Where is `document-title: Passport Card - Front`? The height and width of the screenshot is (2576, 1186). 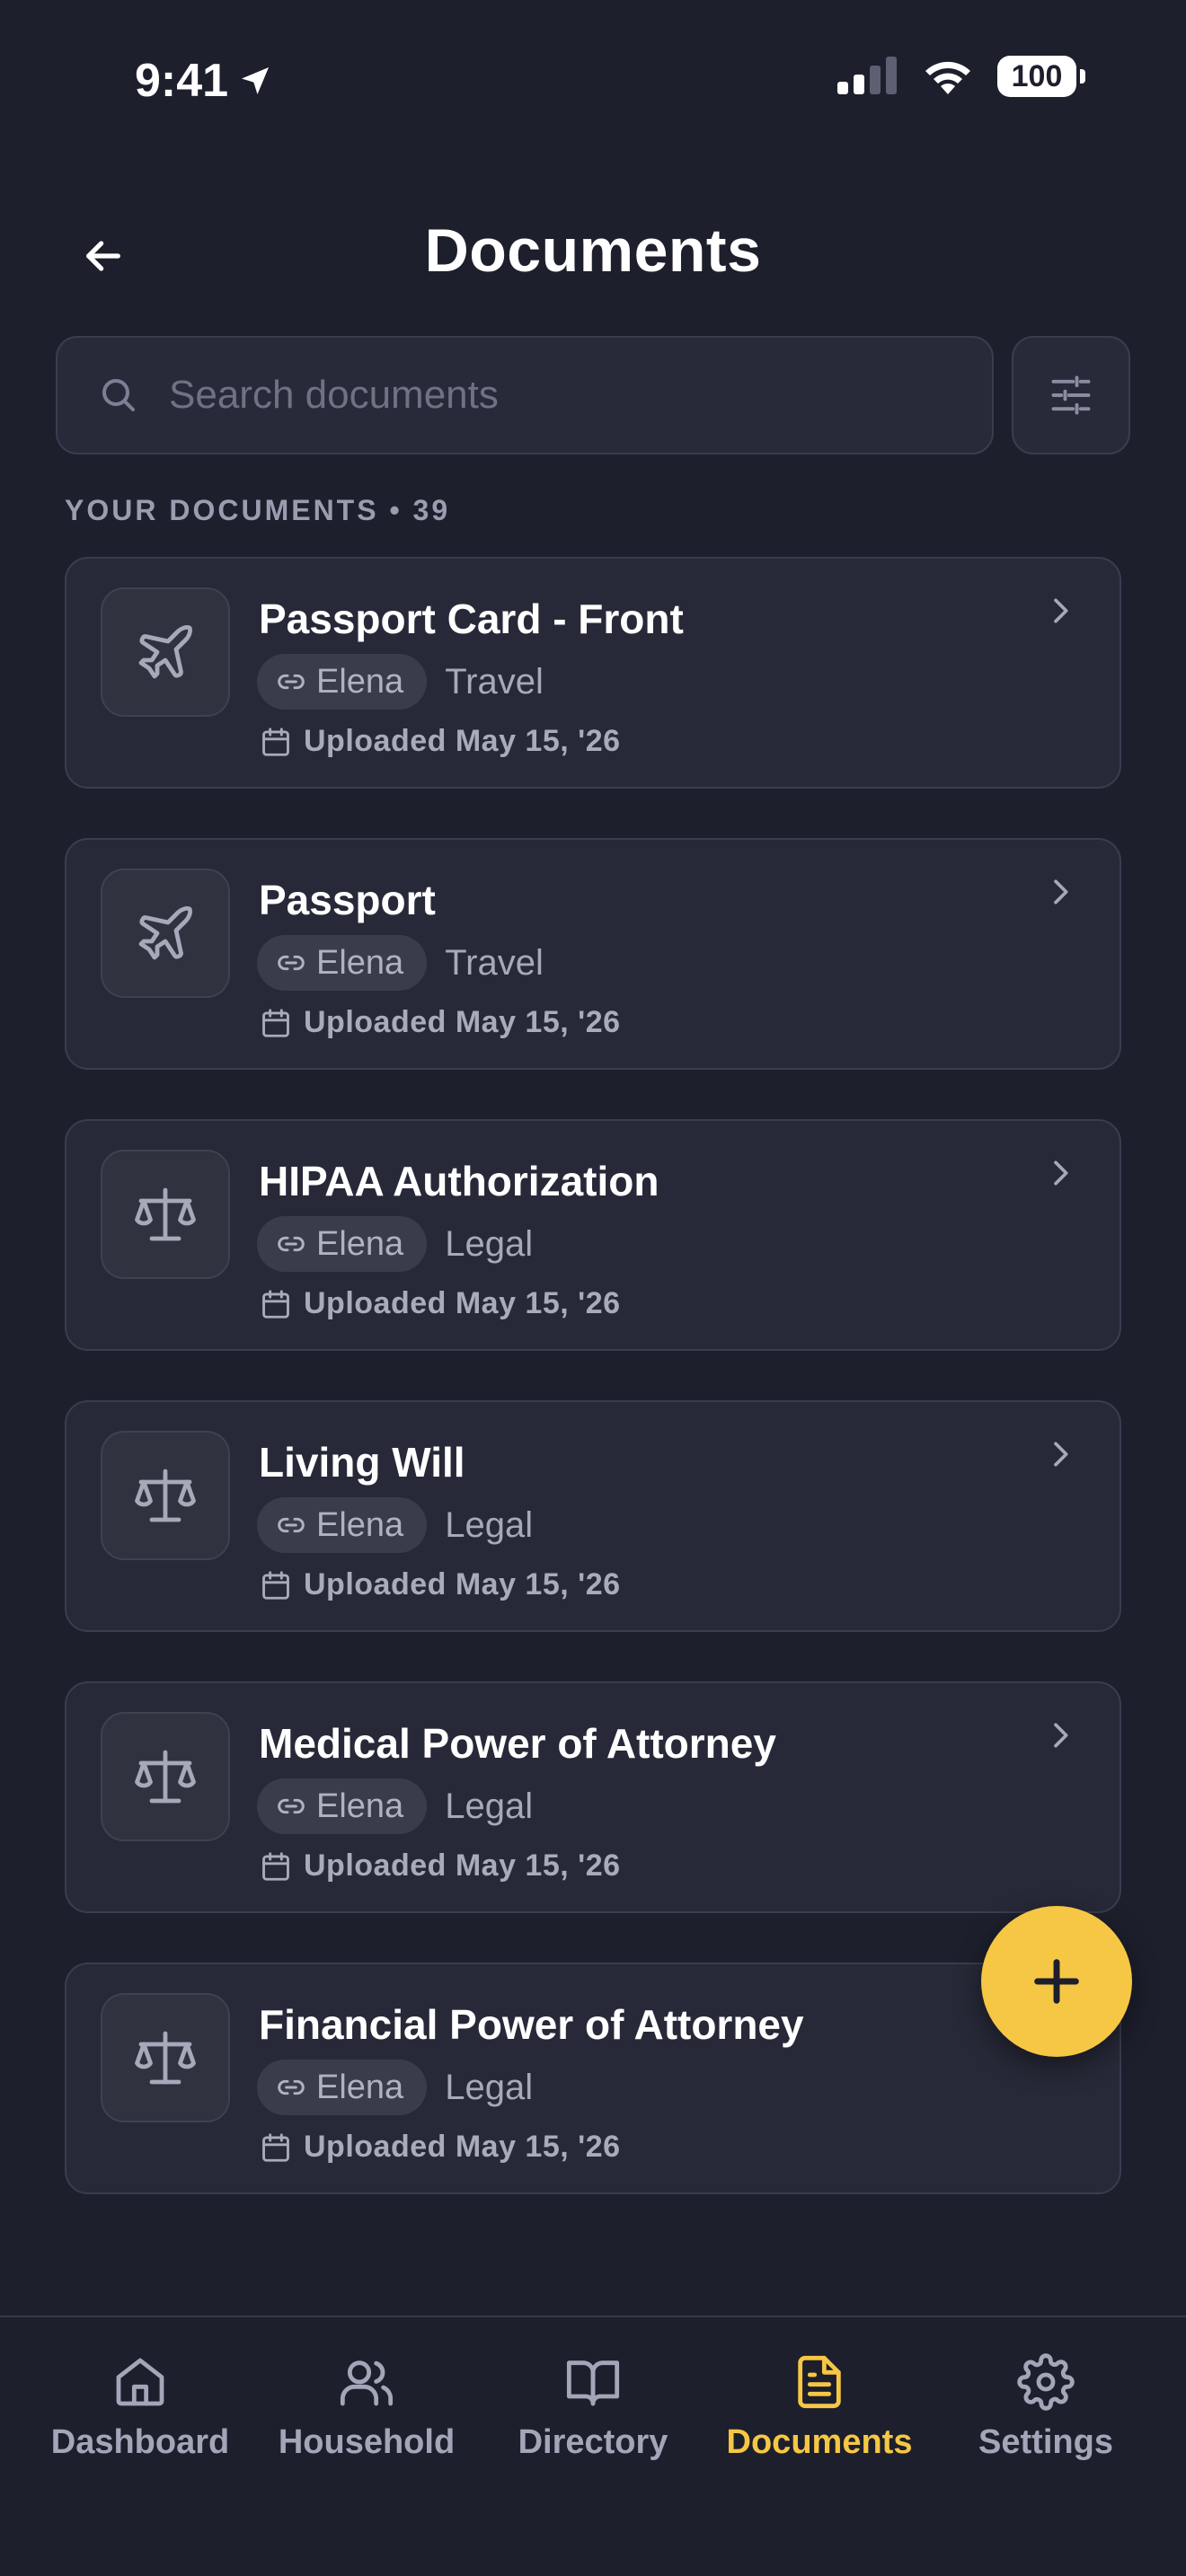 document-title: Passport Card - Front is located at coordinates (471, 618).